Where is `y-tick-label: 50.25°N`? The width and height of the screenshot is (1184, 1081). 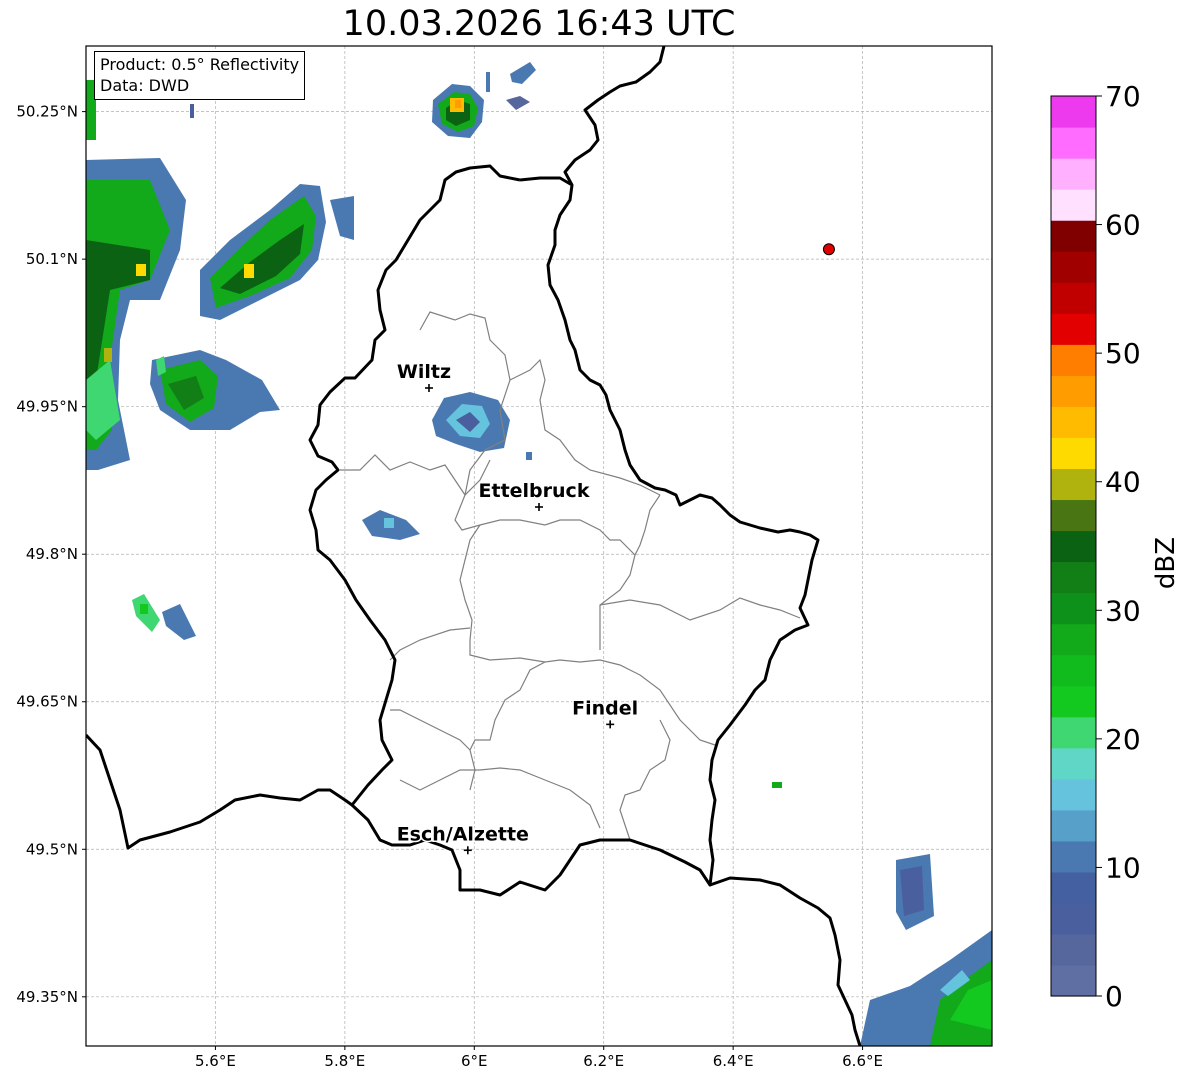
y-tick-label: 50.25°N is located at coordinates (47, 112).